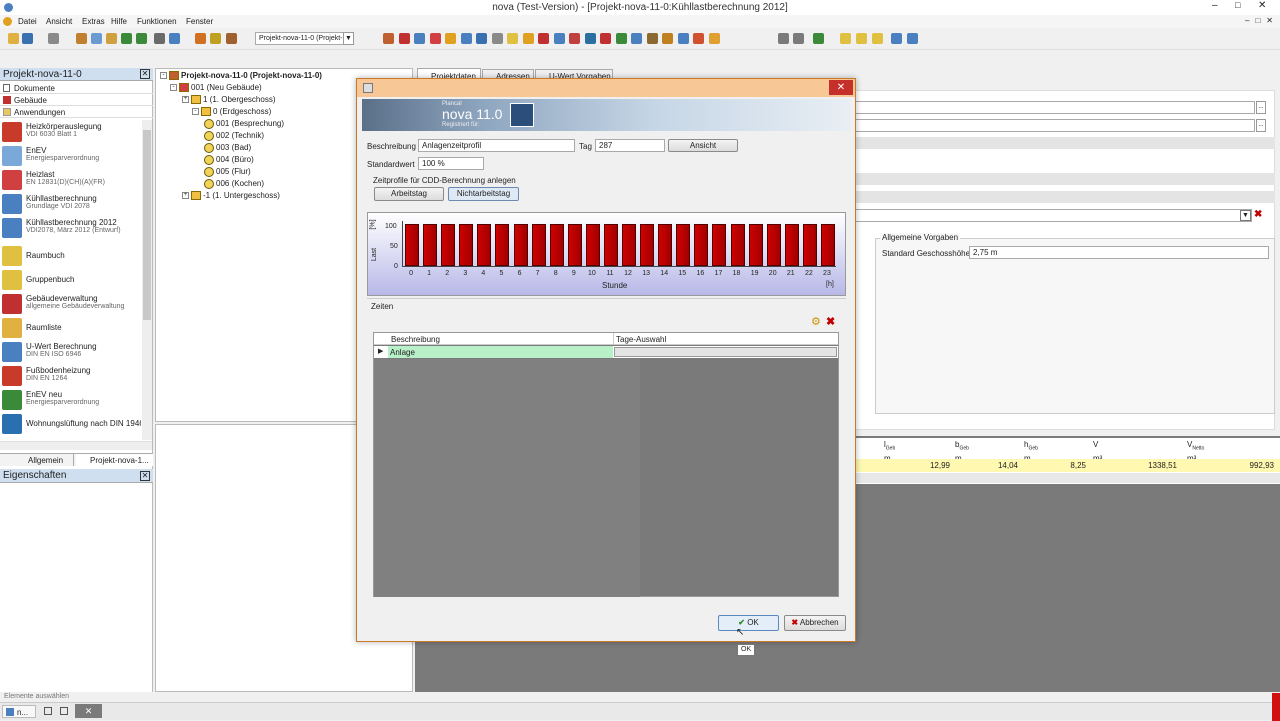 The width and height of the screenshot is (1280, 721). Describe the element at coordinates (227, 147) in the screenshot. I see `tree-item: 003 (Bad)` at that location.